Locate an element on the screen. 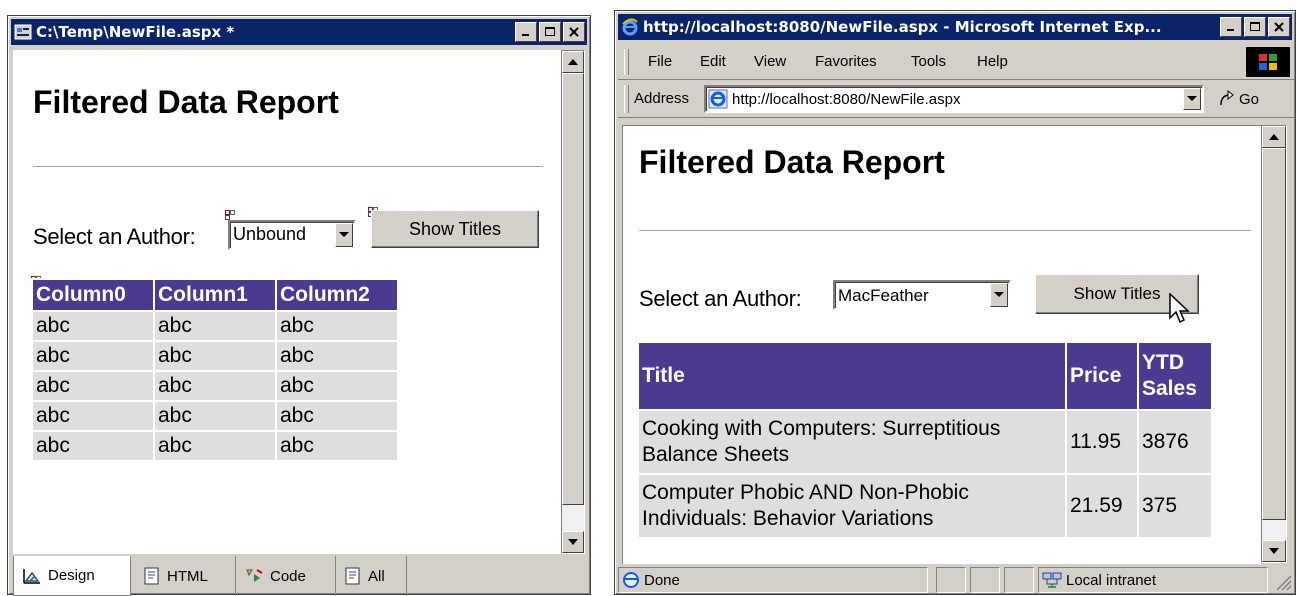 This screenshot has width=1296, height=596. status-done-panel: Done is located at coordinates (773, 580).